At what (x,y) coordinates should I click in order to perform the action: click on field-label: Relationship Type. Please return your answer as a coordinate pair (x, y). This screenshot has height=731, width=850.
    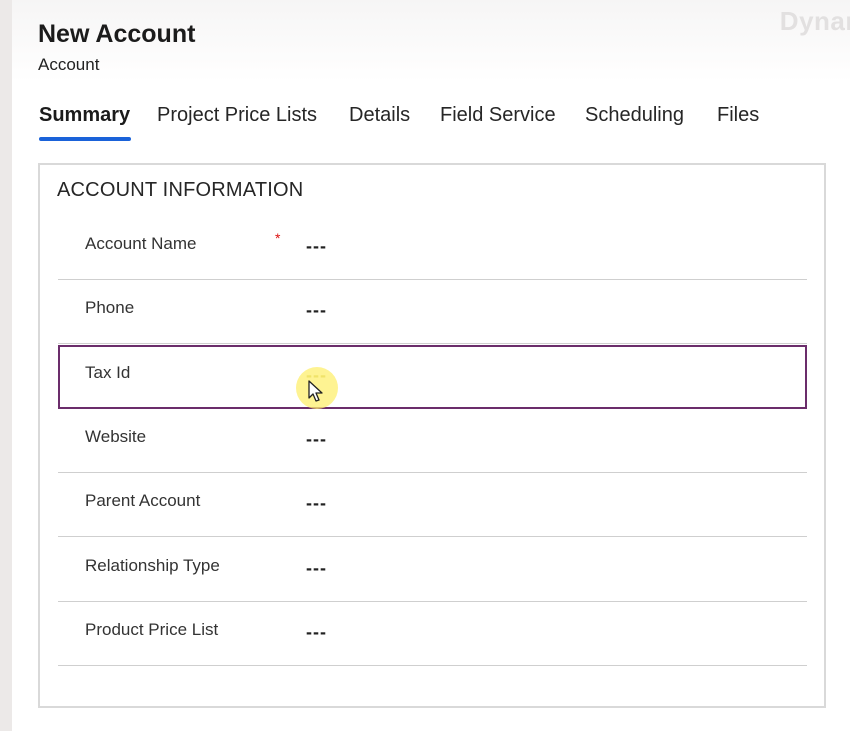
    Looking at the image, I should click on (152, 565).